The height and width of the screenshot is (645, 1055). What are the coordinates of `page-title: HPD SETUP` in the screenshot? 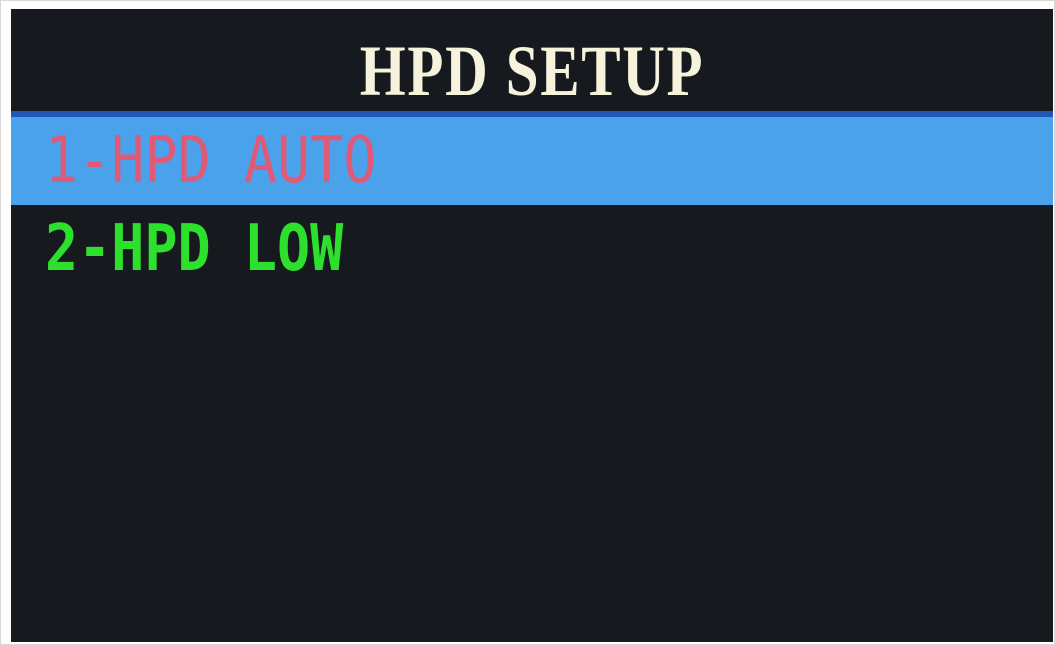 It's located at (532, 71).